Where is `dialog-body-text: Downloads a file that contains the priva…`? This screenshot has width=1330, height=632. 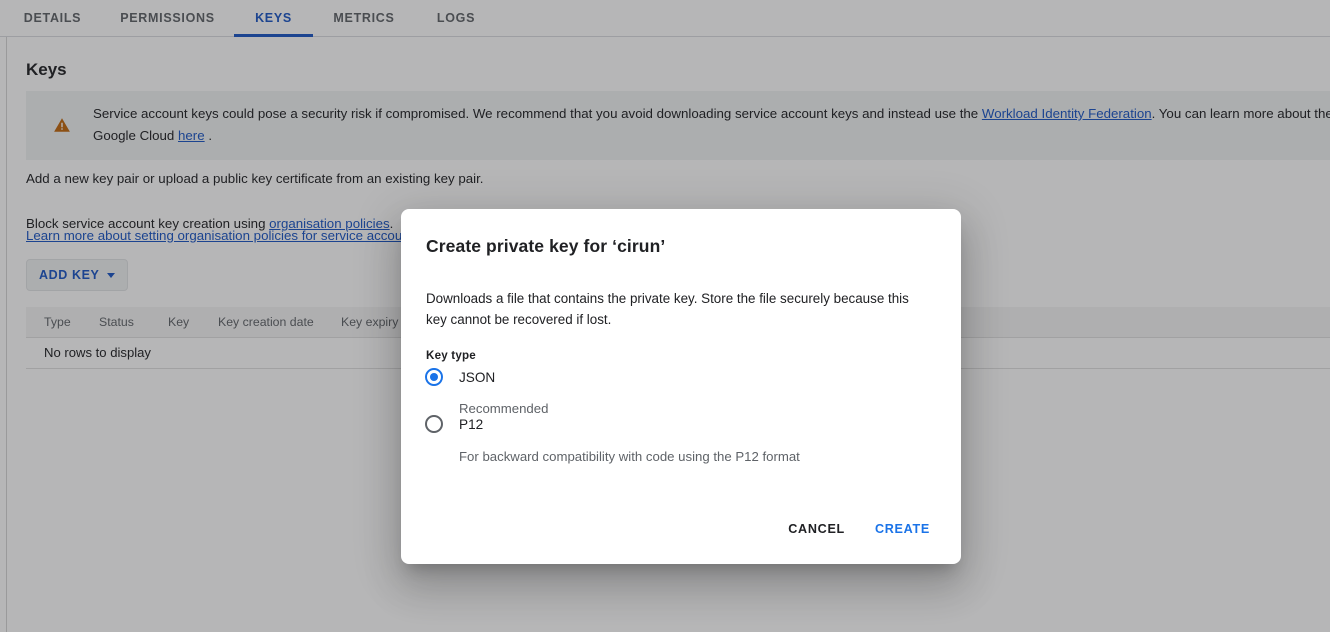
dialog-body-text: Downloads a file that contains the priva… is located at coordinates (667, 309).